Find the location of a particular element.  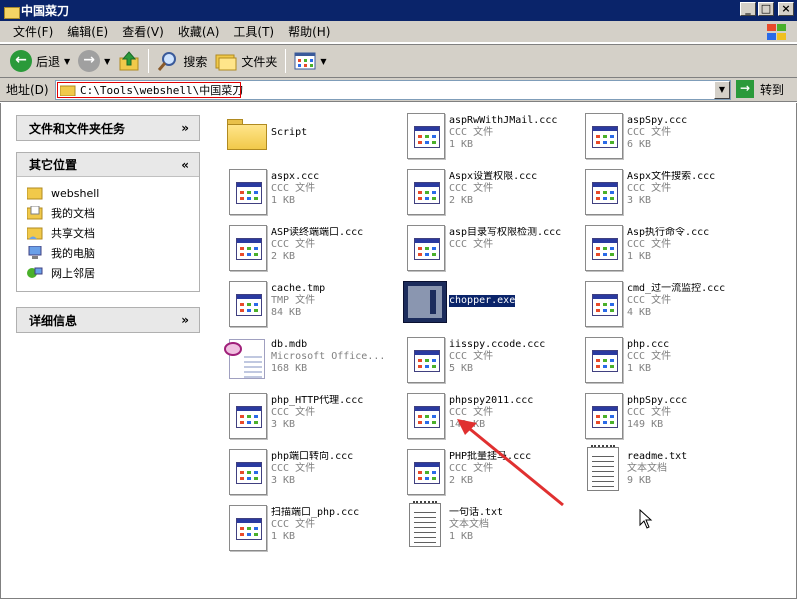

file-name: aspRwWithJMail.ccc is located at coordinates (503, 120).